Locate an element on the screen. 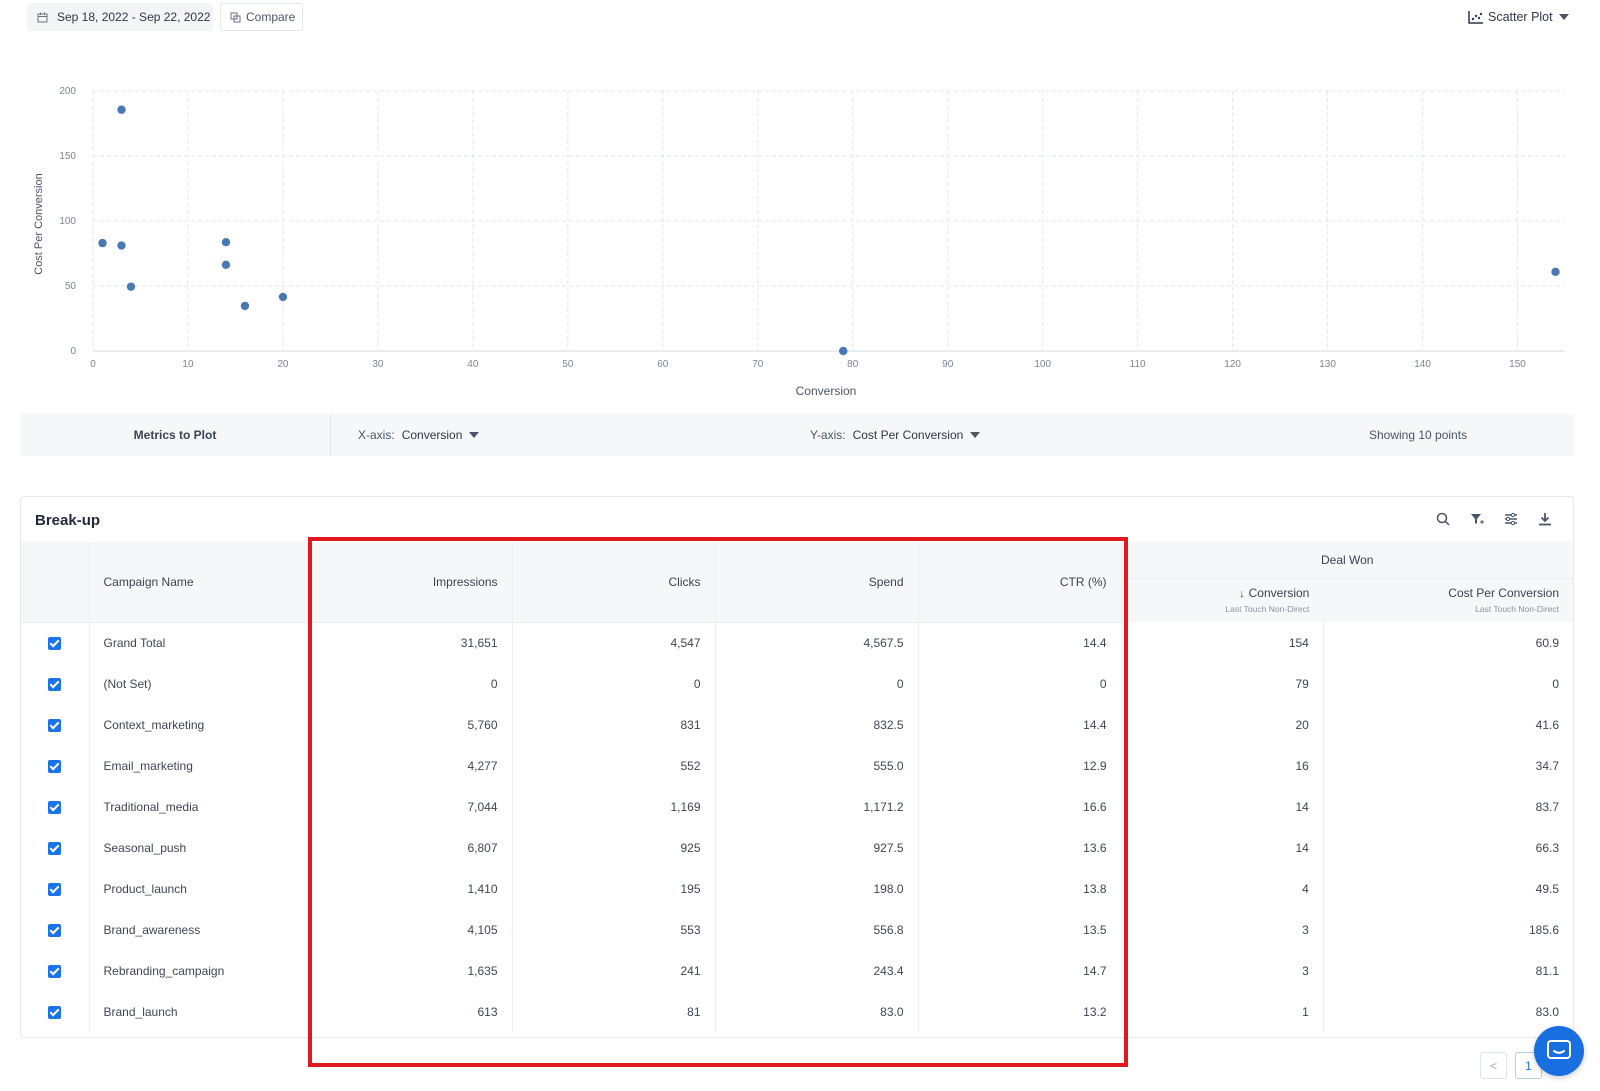 The height and width of the screenshot is (1091, 1600). cell-ctr: 13.2 is located at coordinates (1020, 1011).